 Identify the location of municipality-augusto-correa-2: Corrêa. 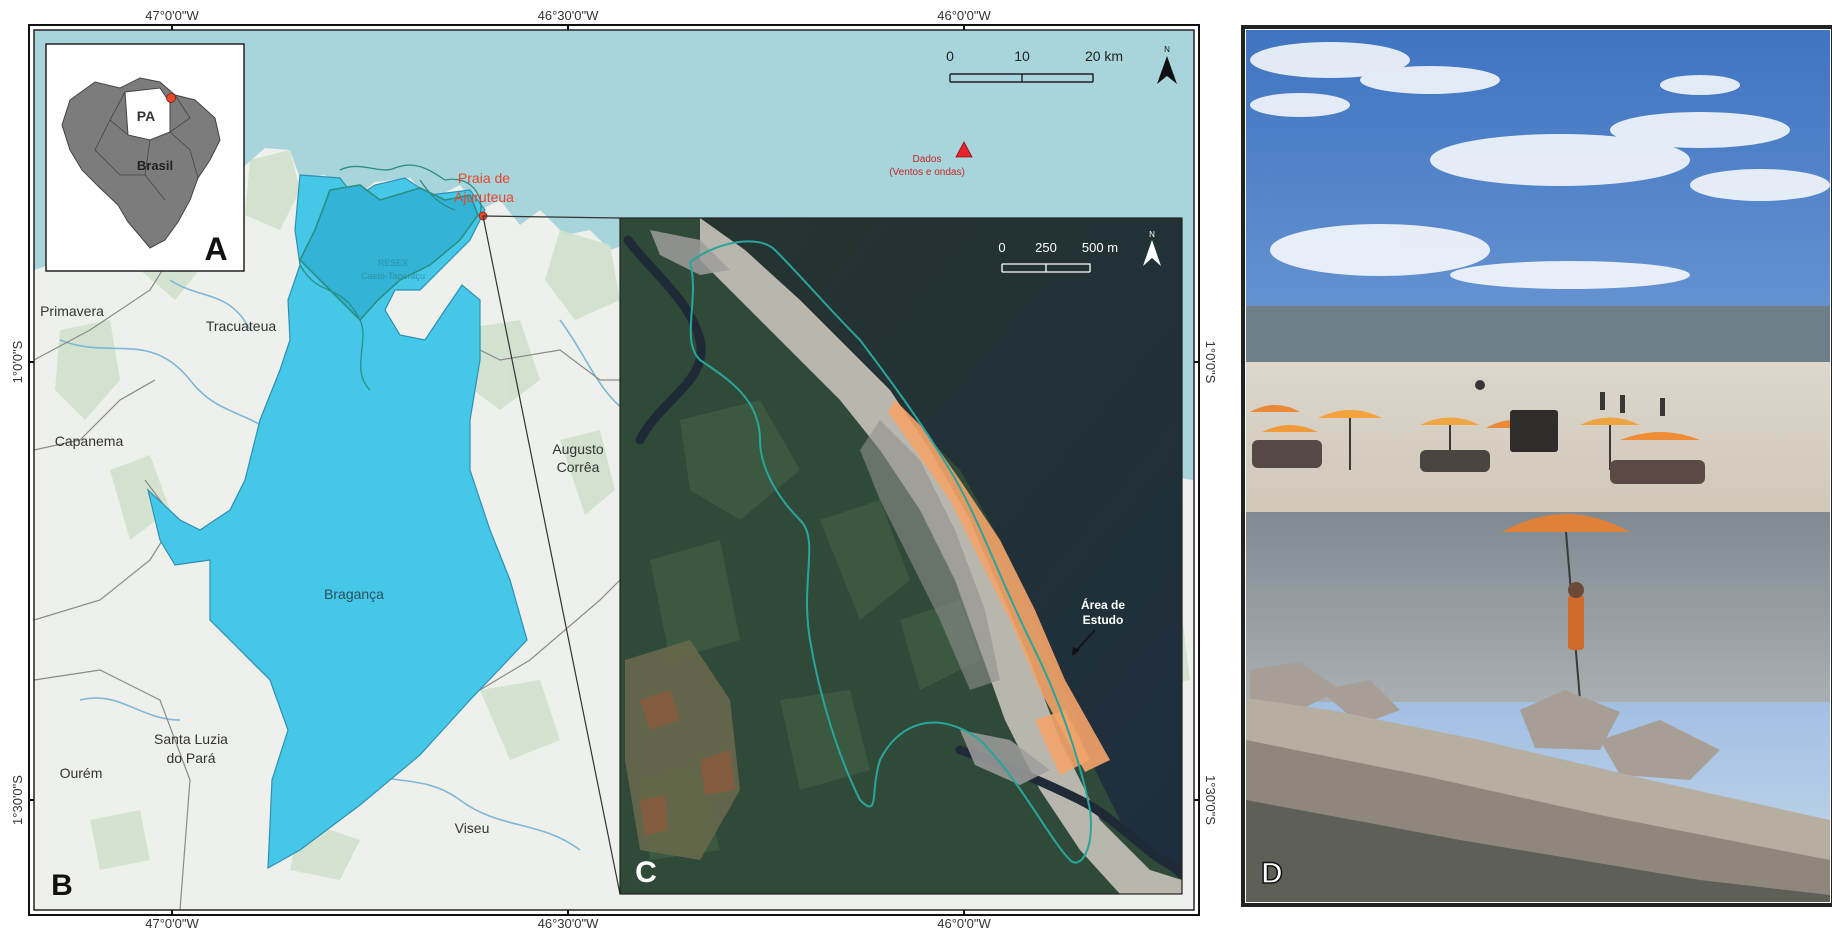
(578, 467).